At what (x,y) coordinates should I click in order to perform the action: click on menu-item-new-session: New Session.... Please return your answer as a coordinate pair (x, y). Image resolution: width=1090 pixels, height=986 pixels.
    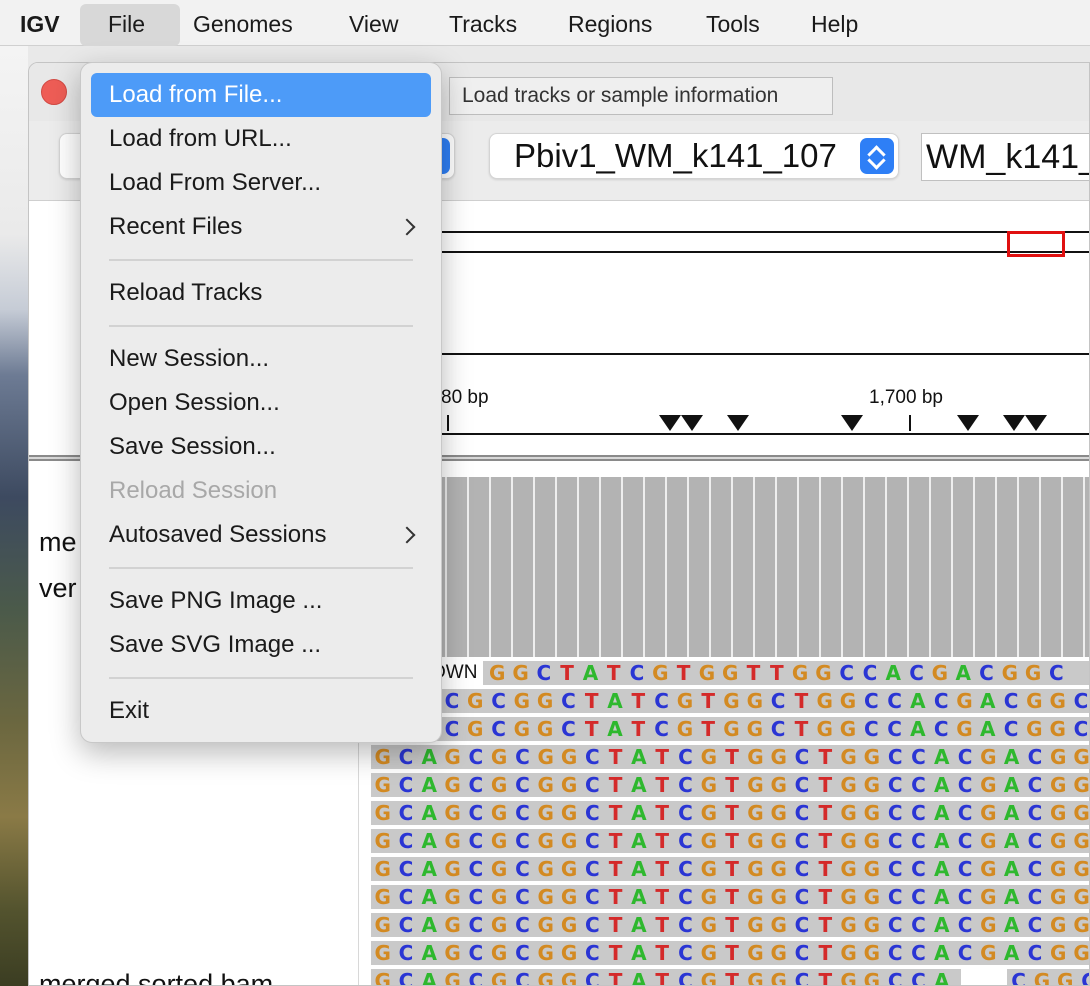
    Looking at the image, I should click on (261, 359).